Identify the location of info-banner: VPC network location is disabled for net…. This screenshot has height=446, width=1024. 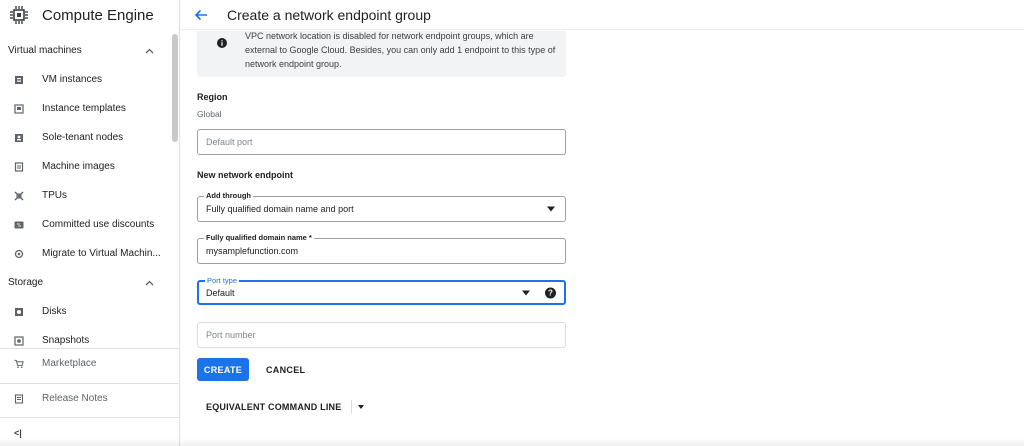
(381, 54).